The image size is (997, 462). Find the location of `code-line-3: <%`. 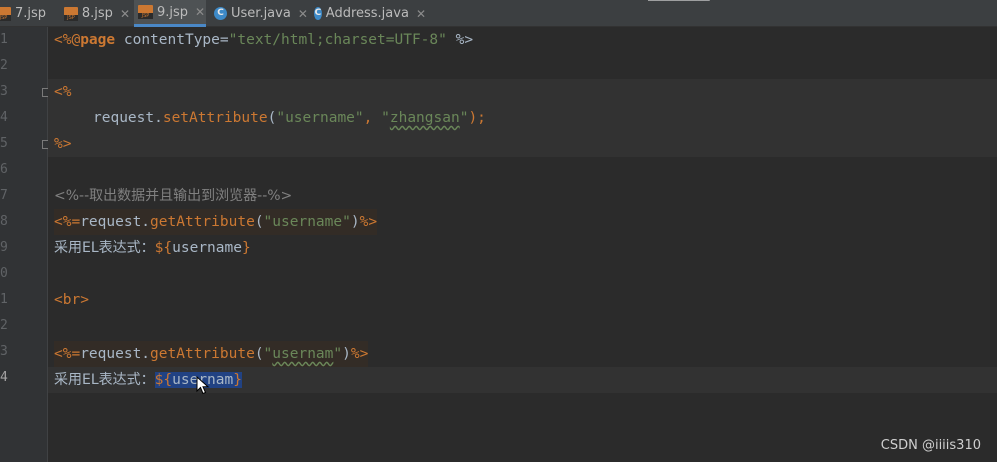

code-line-3: <% is located at coordinates (62, 92).